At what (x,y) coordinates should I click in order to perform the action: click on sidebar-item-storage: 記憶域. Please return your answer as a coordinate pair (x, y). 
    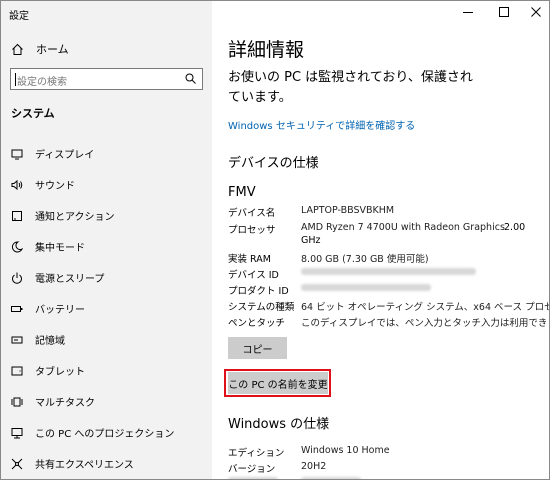
    Looking at the image, I should click on (106, 339).